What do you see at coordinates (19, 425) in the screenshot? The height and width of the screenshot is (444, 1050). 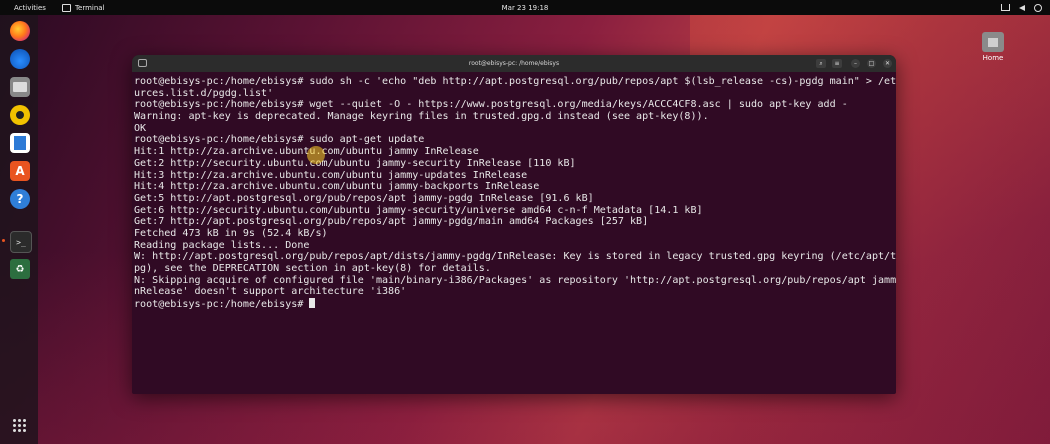 I see `show-apps-icon` at bounding box center [19, 425].